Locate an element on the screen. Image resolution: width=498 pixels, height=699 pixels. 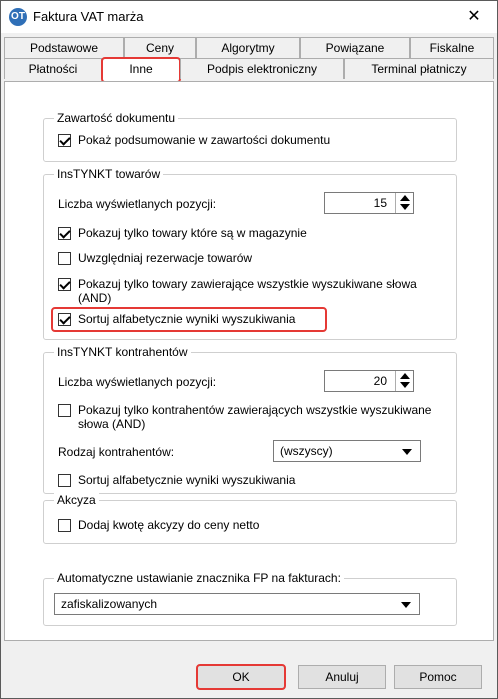
contractor-count-label: Liczba wyświetlanych pozycji: is located at coordinates (137, 382).